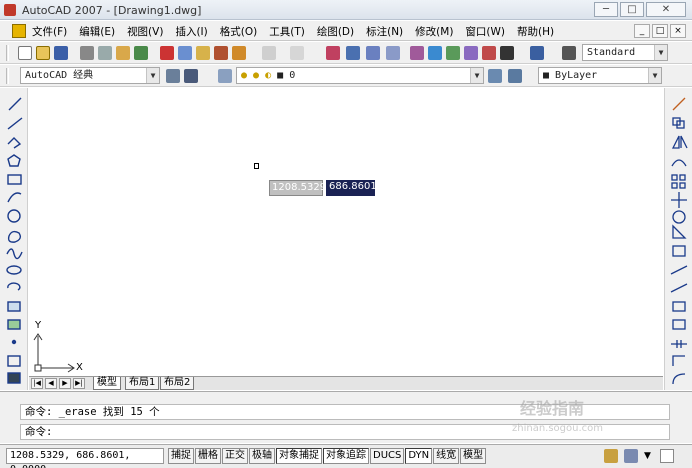  I want to click on window-controls: ─ □ ✕, so click(640, 9).